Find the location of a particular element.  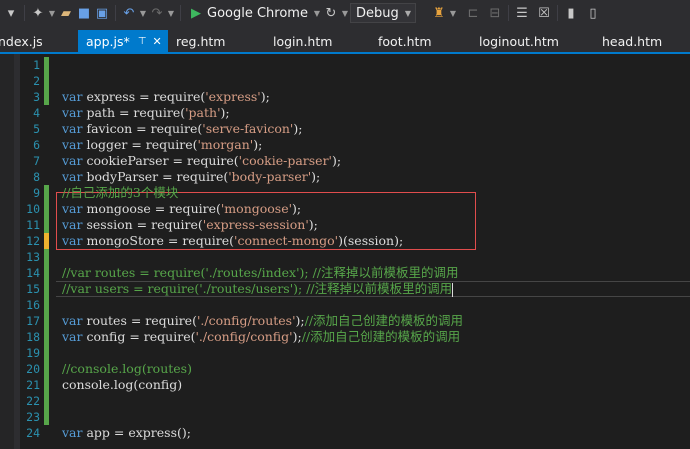

string-token: 'body-parser' is located at coordinates (270, 176).